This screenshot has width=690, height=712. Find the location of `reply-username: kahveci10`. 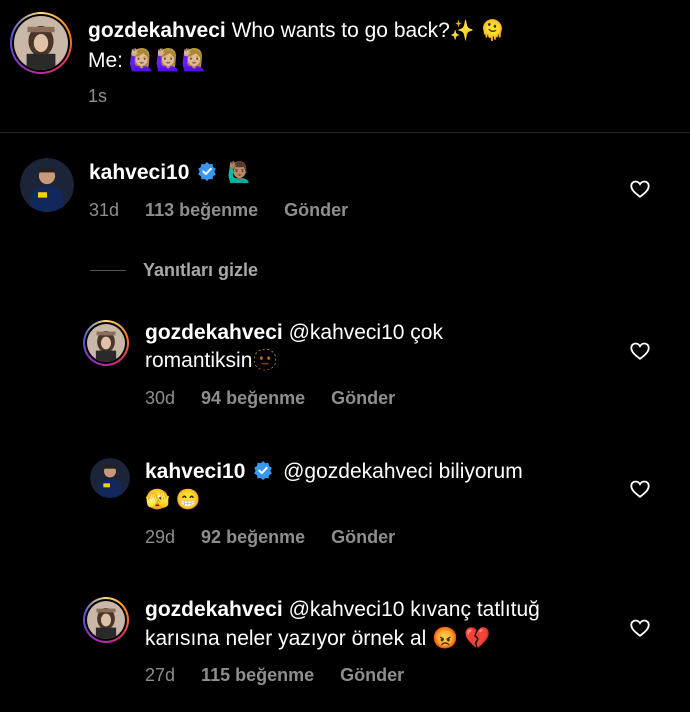

reply-username: kahveci10 is located at coordinates (195, 471).